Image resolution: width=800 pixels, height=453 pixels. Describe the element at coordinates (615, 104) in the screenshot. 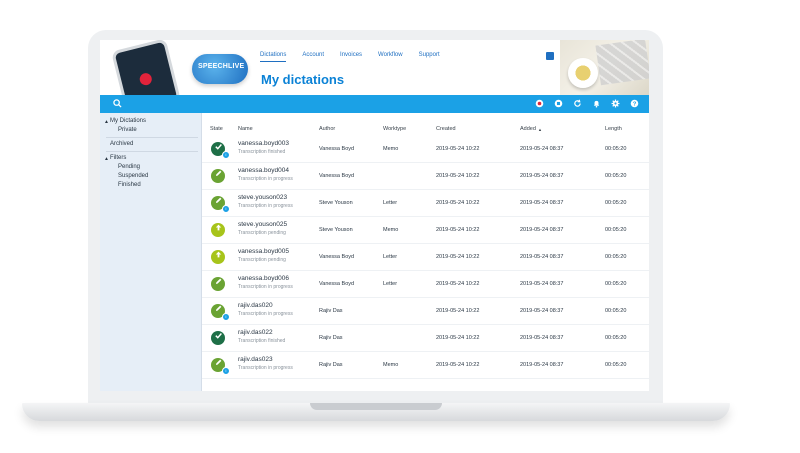

I see `gear-icon` at that location.